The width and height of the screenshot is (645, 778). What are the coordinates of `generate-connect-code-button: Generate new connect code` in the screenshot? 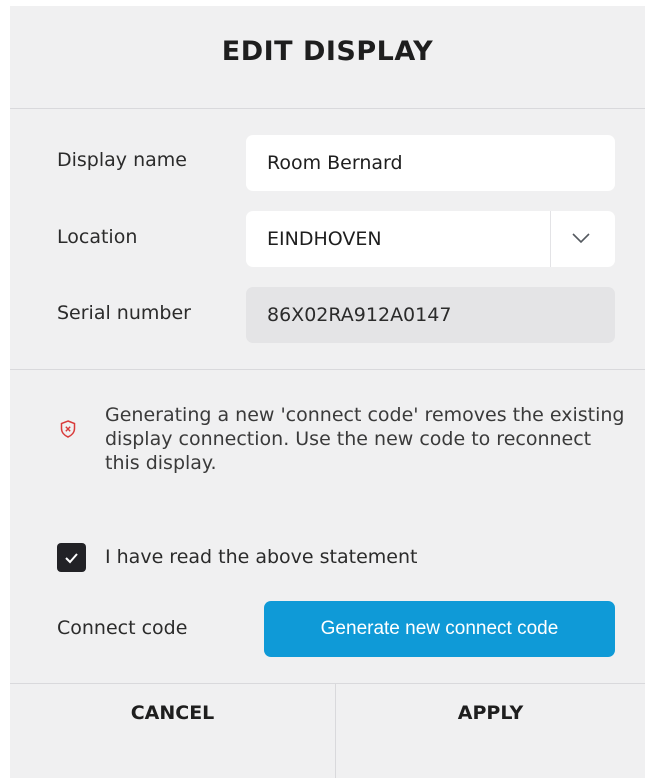 It's located at (439, 629).